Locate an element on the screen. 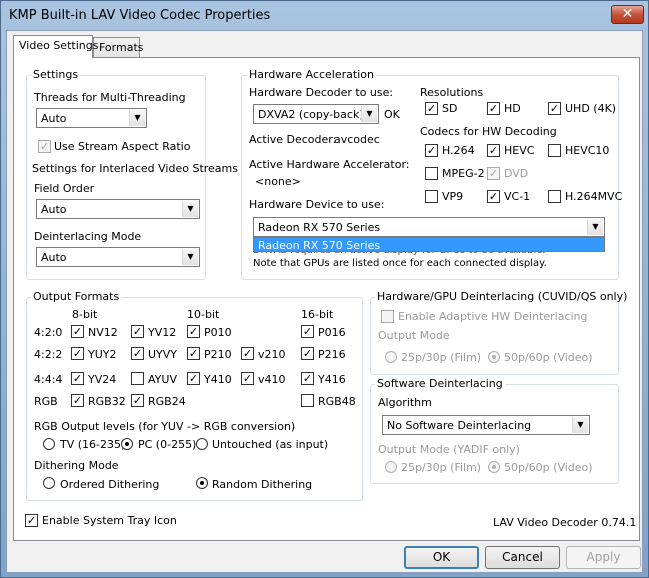 Image resolution: width=649 pixels, height=578 pixels. sw-deint-film-radio is located at coordinates (391, 467).